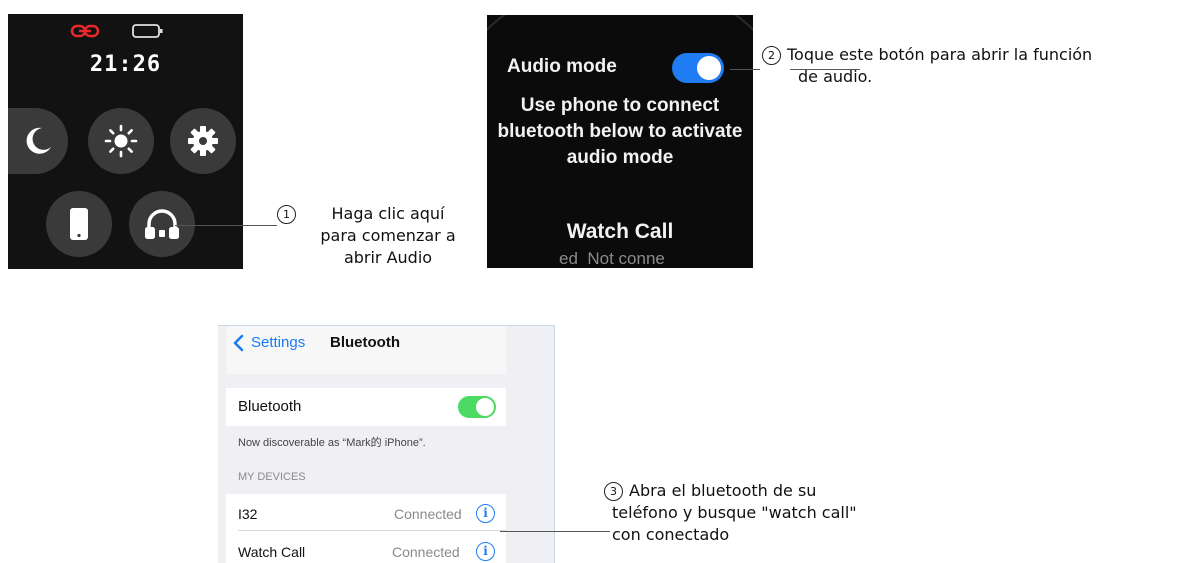  I want to click on bluetooth-row: Bluetooth, so click(366, 407).